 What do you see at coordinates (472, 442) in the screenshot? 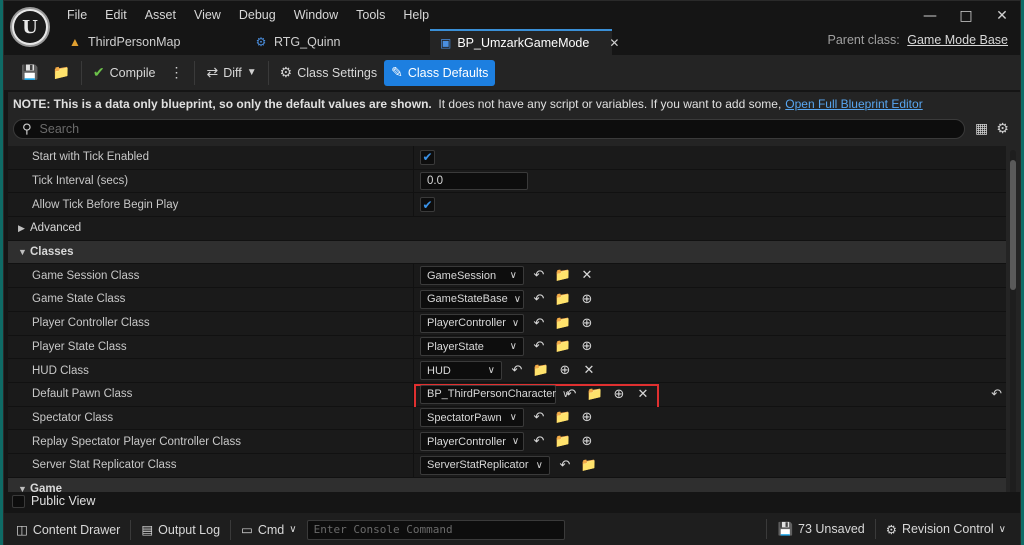
I see `replay-spectator-combo: PlayerController ∨` at bounding box center [472, 442].